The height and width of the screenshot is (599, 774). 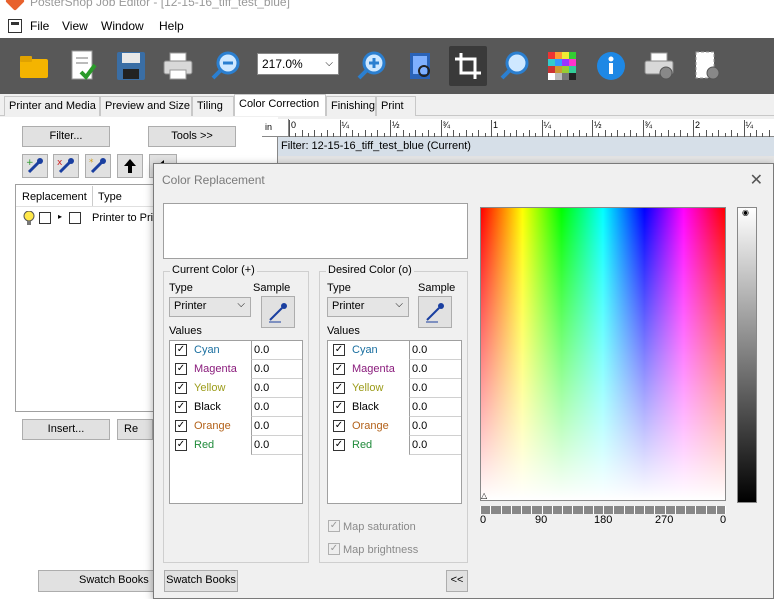 What do you see at coordinates (278, 312) in the screenshot?
I see `current-sample-button` at bounding box center [278, 312].